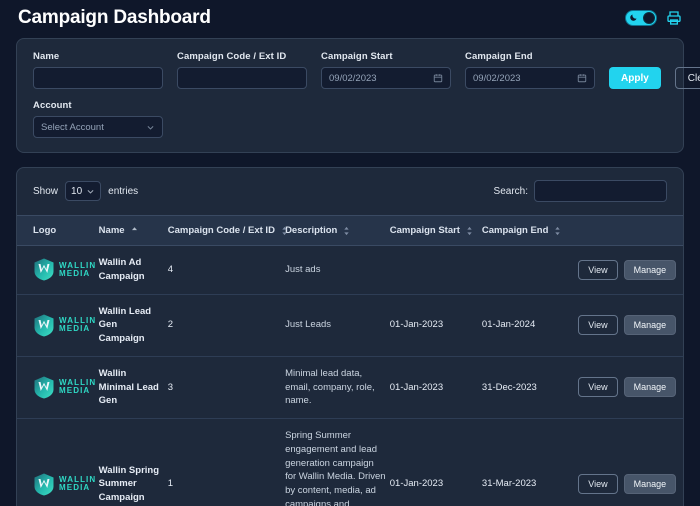  What do you see at coordinates (530, 270) in the screenshot?
I see `cell-campaign-end` at bounding box center [530, 270].